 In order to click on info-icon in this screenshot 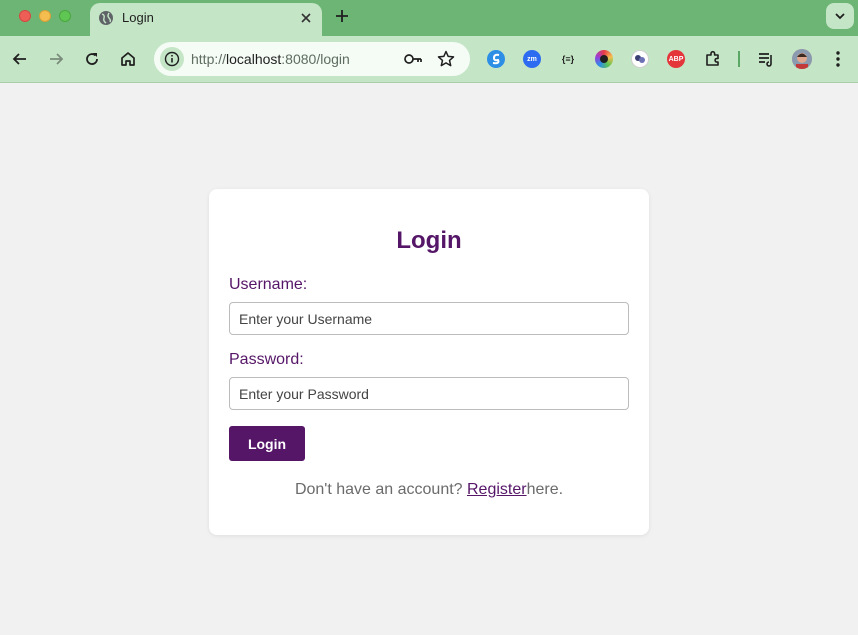, I will do `click(172, 59)`.